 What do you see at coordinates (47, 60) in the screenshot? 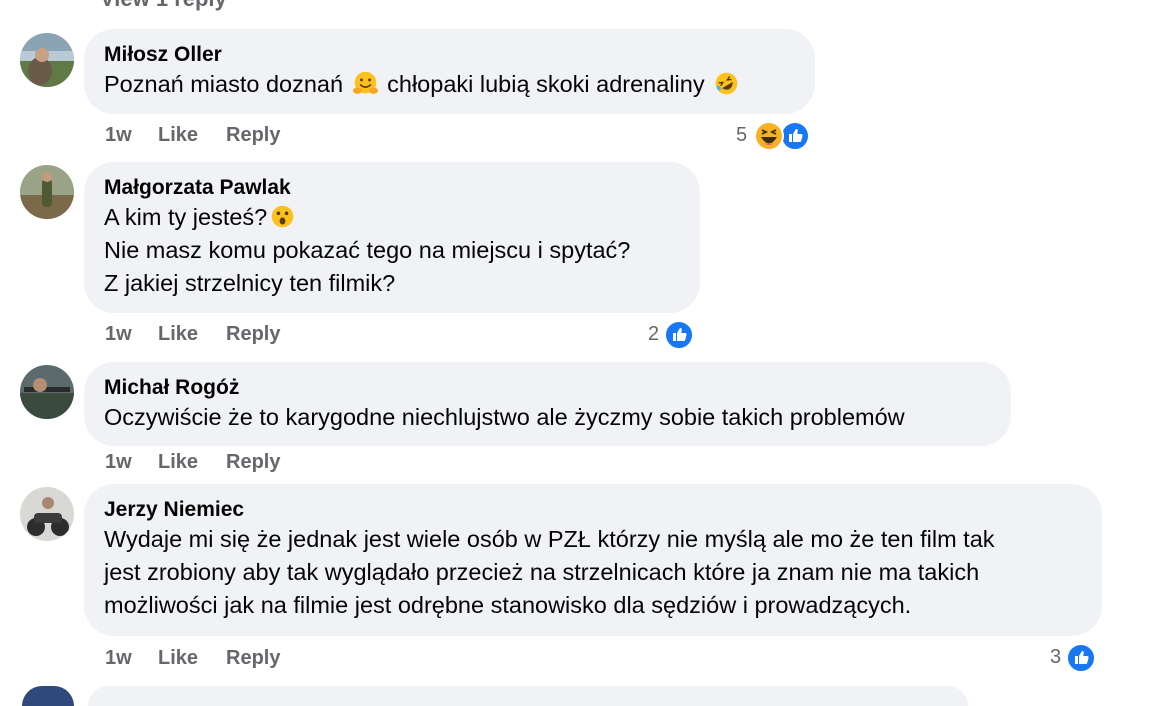
I see `avatar-milosz-oller` at bounding box center [47, 60].